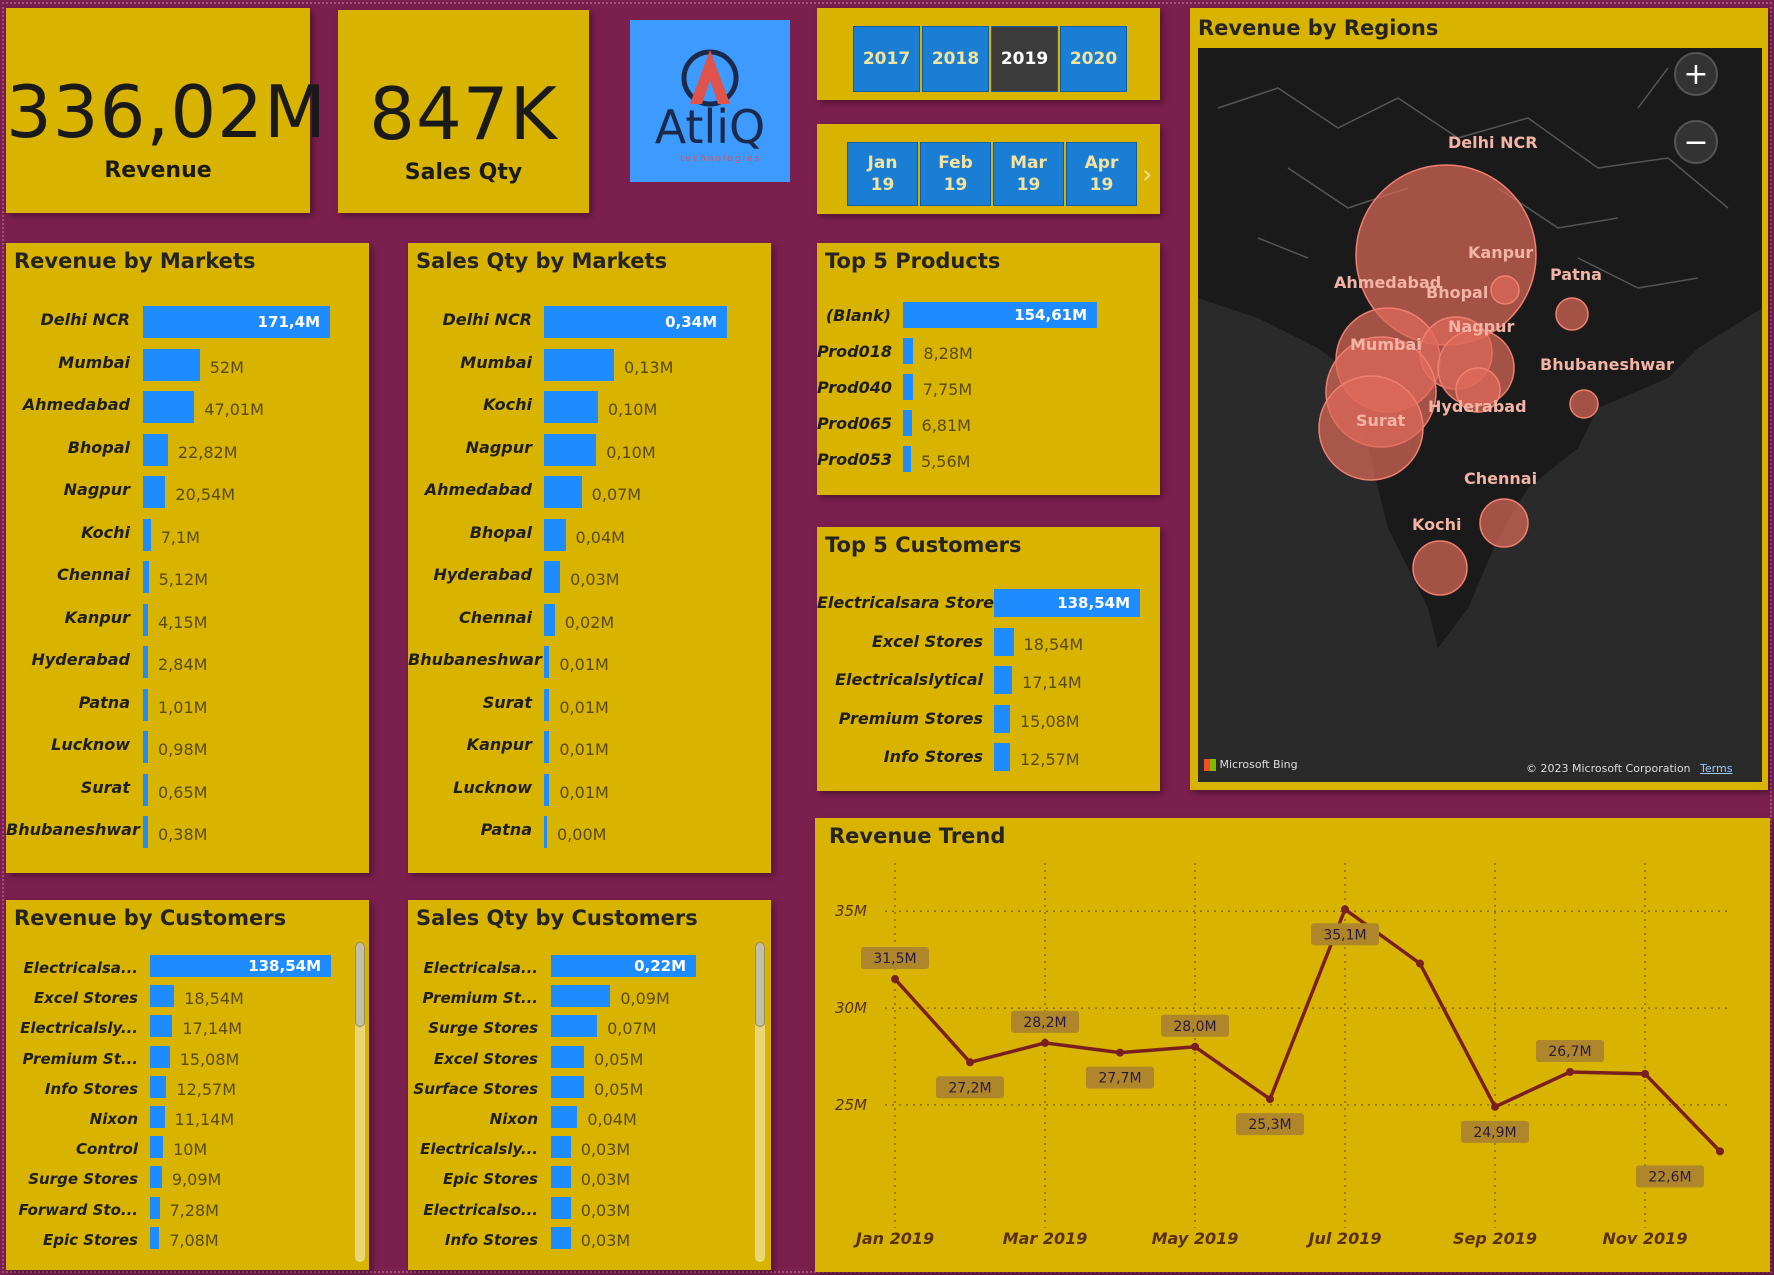 This screenshot has height=1275, width=1774. I want to click on logo-text: AtliQ, so click(710, 127).